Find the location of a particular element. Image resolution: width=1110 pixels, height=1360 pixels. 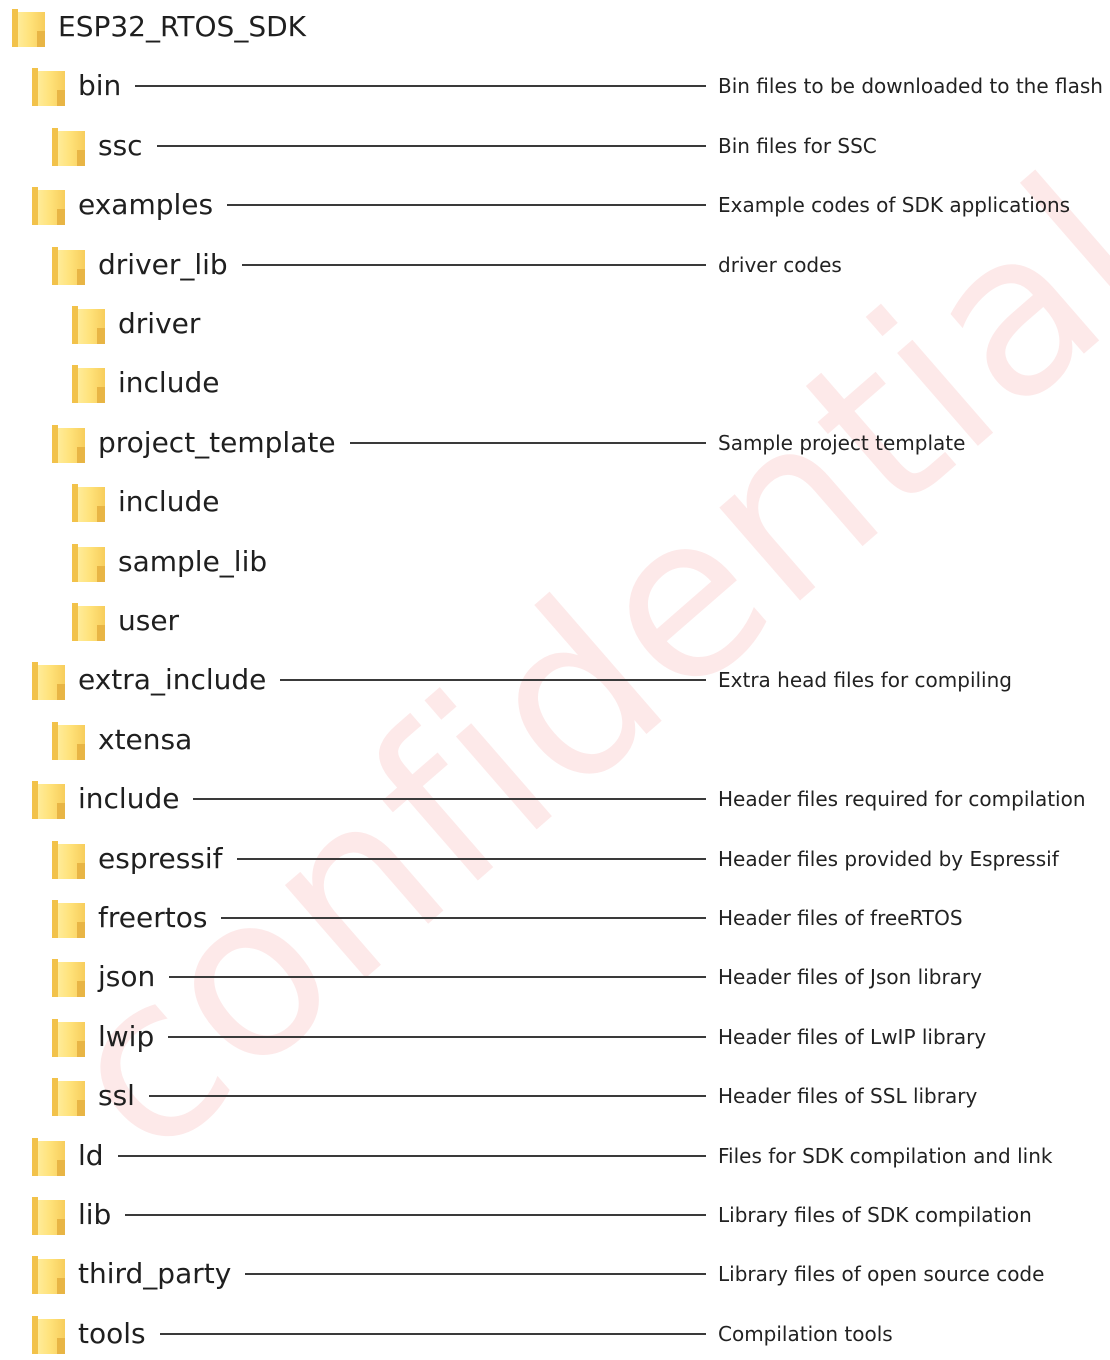

tree-row: ssl Header files of SSL library is located at coordinates (555, 1096).